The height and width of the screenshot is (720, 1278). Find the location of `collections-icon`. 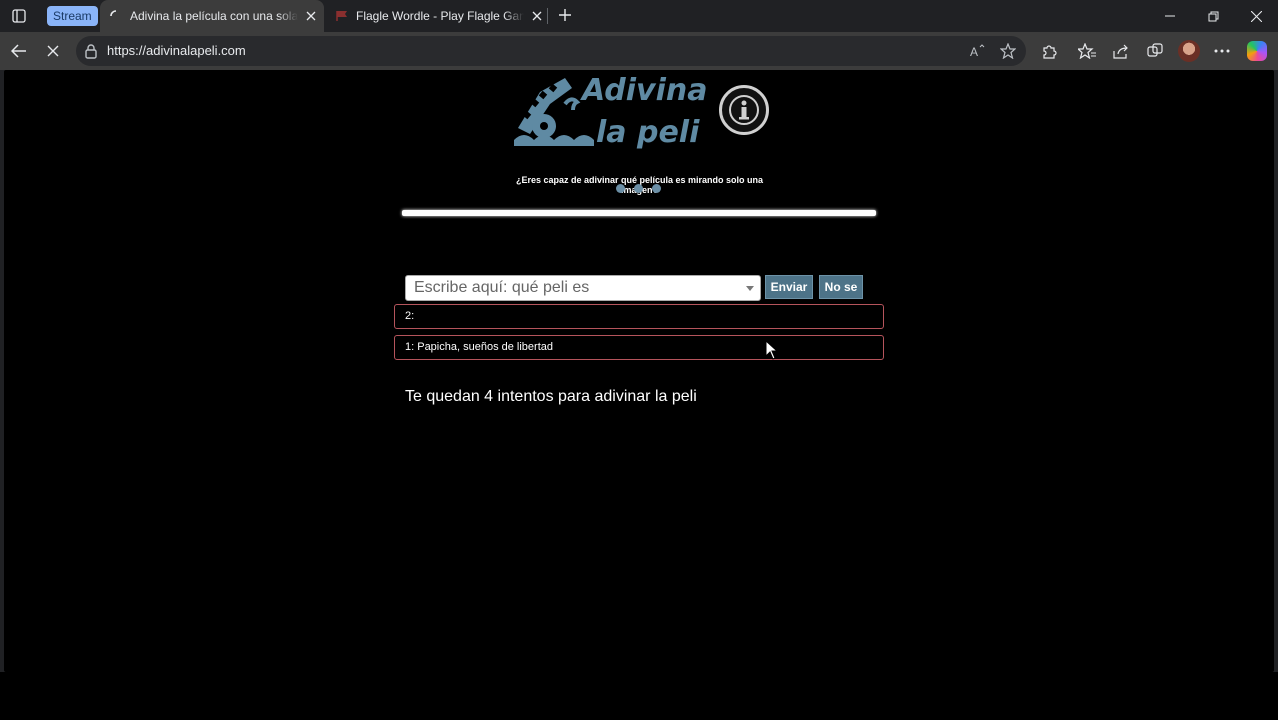

collections-icon is located at coordinates (1155, 51).